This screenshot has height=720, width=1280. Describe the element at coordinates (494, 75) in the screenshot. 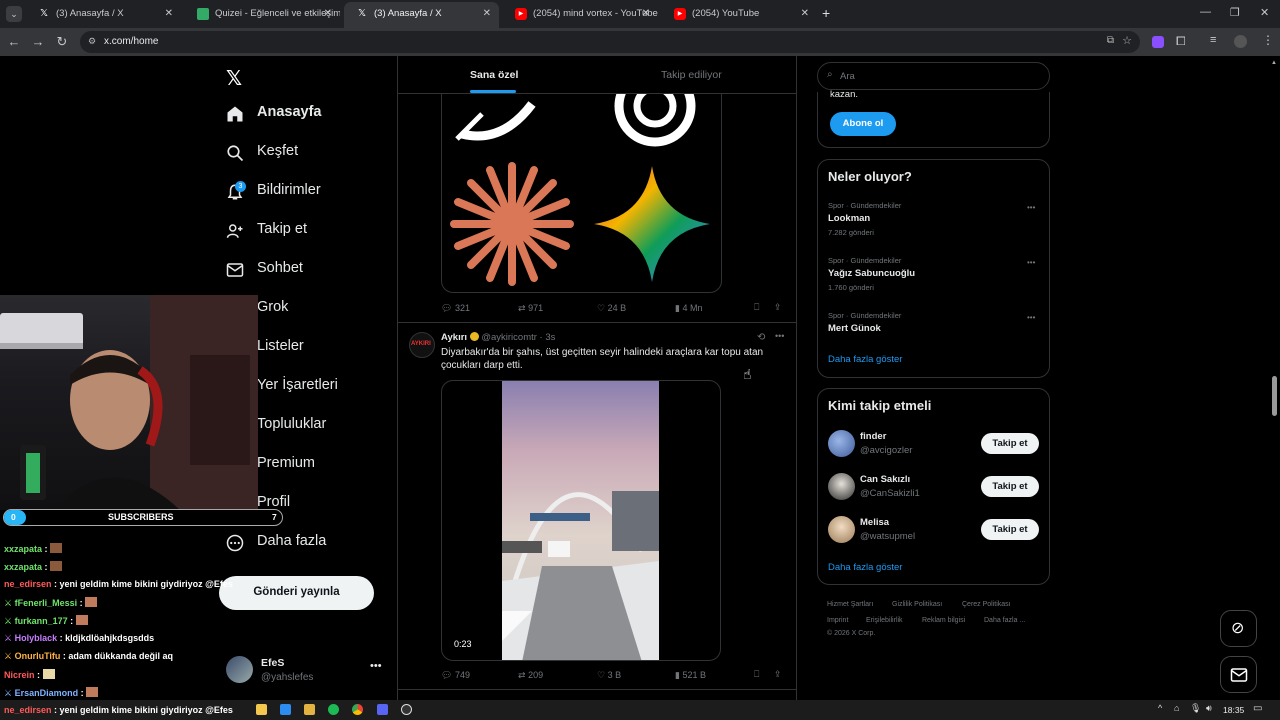

I see `tab-label: Sana özel` at that location.